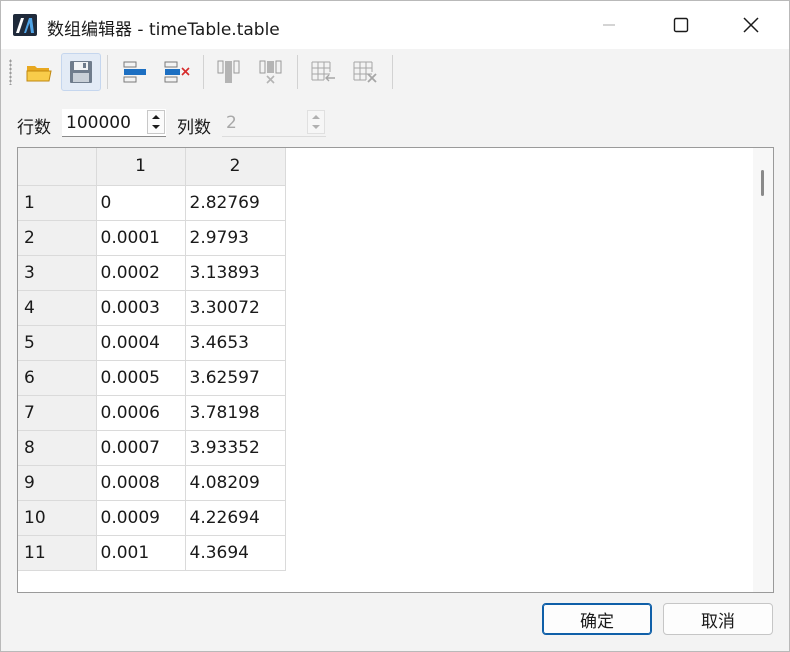  Describe the element at coordinates (98, 123) in the screenshot. I see `rows-value: 100000` at that location.